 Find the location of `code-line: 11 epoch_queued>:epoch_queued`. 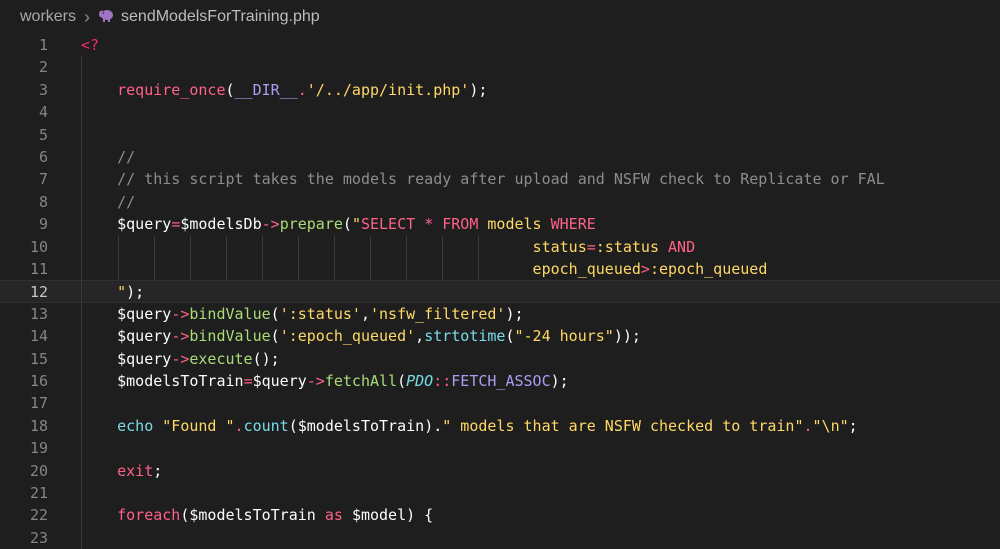

code-line: 11 epoch_queued>:epoch_queued is located at coordinates (500, 269).